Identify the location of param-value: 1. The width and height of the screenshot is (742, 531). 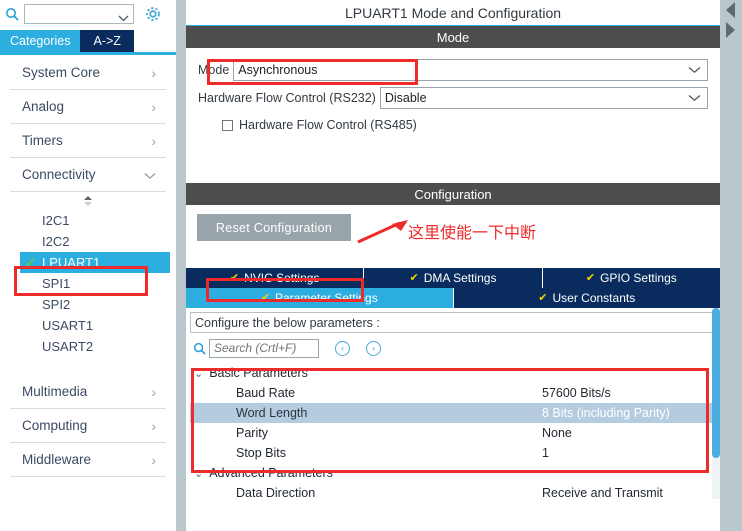
(627, 453).